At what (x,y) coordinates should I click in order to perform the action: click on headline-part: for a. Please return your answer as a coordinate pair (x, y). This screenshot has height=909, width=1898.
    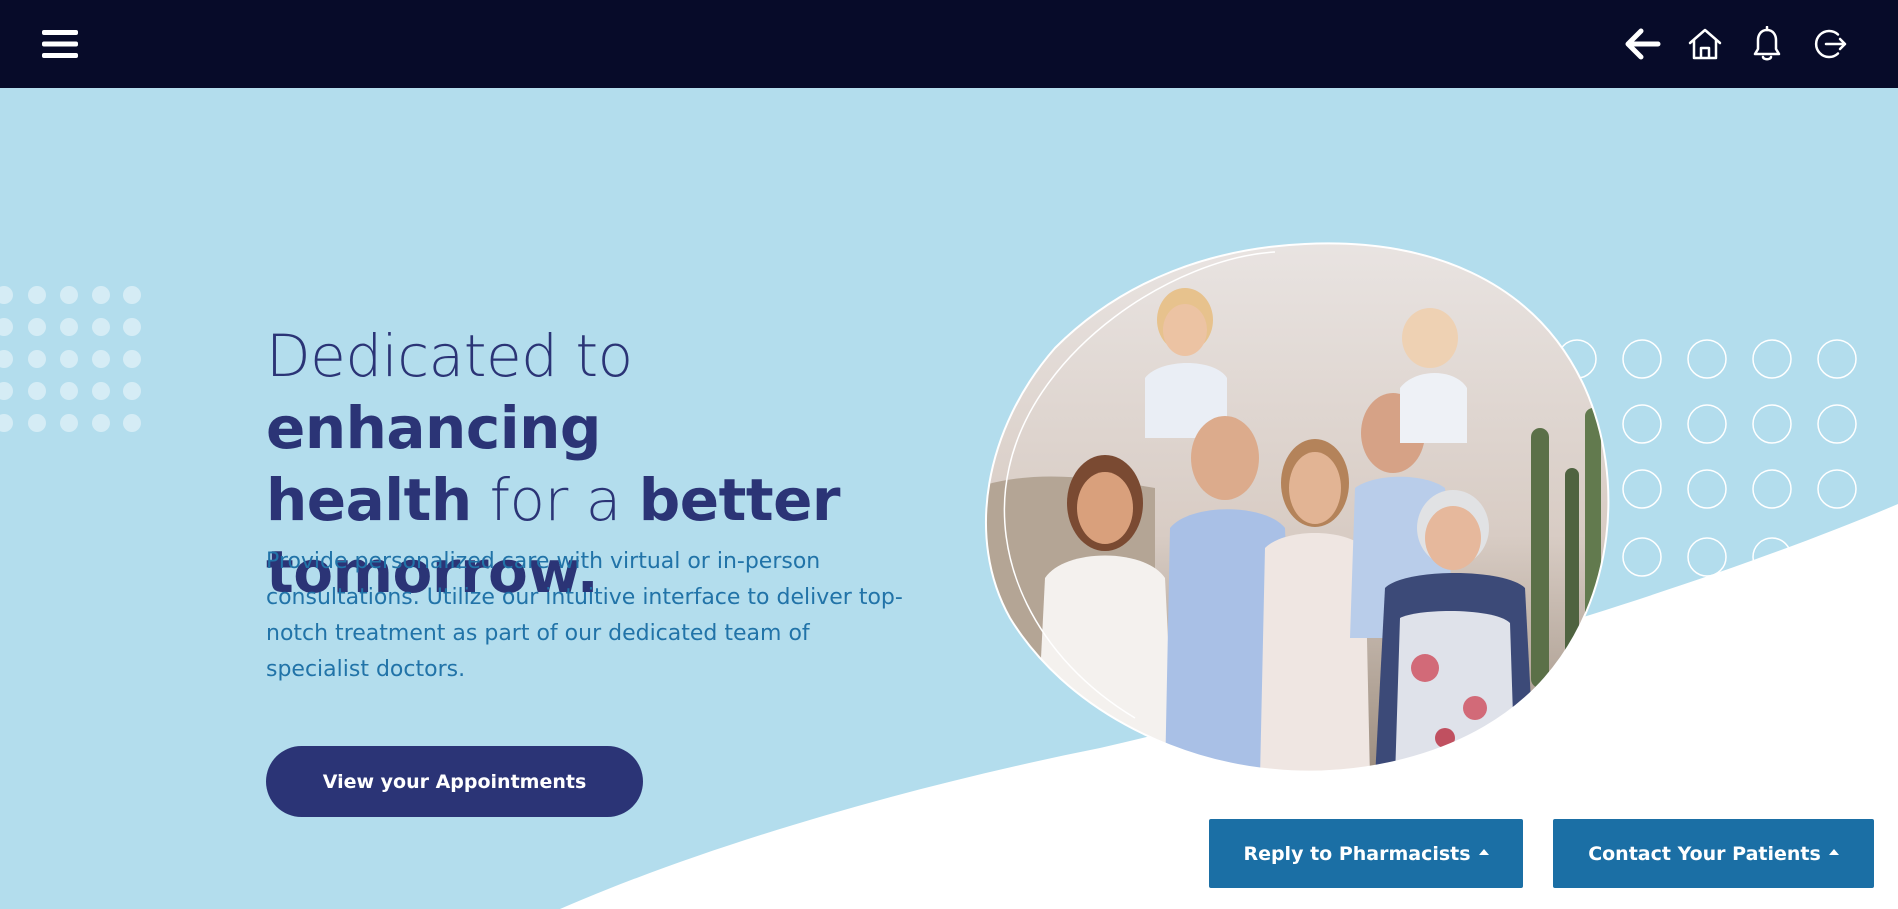
    Looking at the image, I should click on (555, 500).